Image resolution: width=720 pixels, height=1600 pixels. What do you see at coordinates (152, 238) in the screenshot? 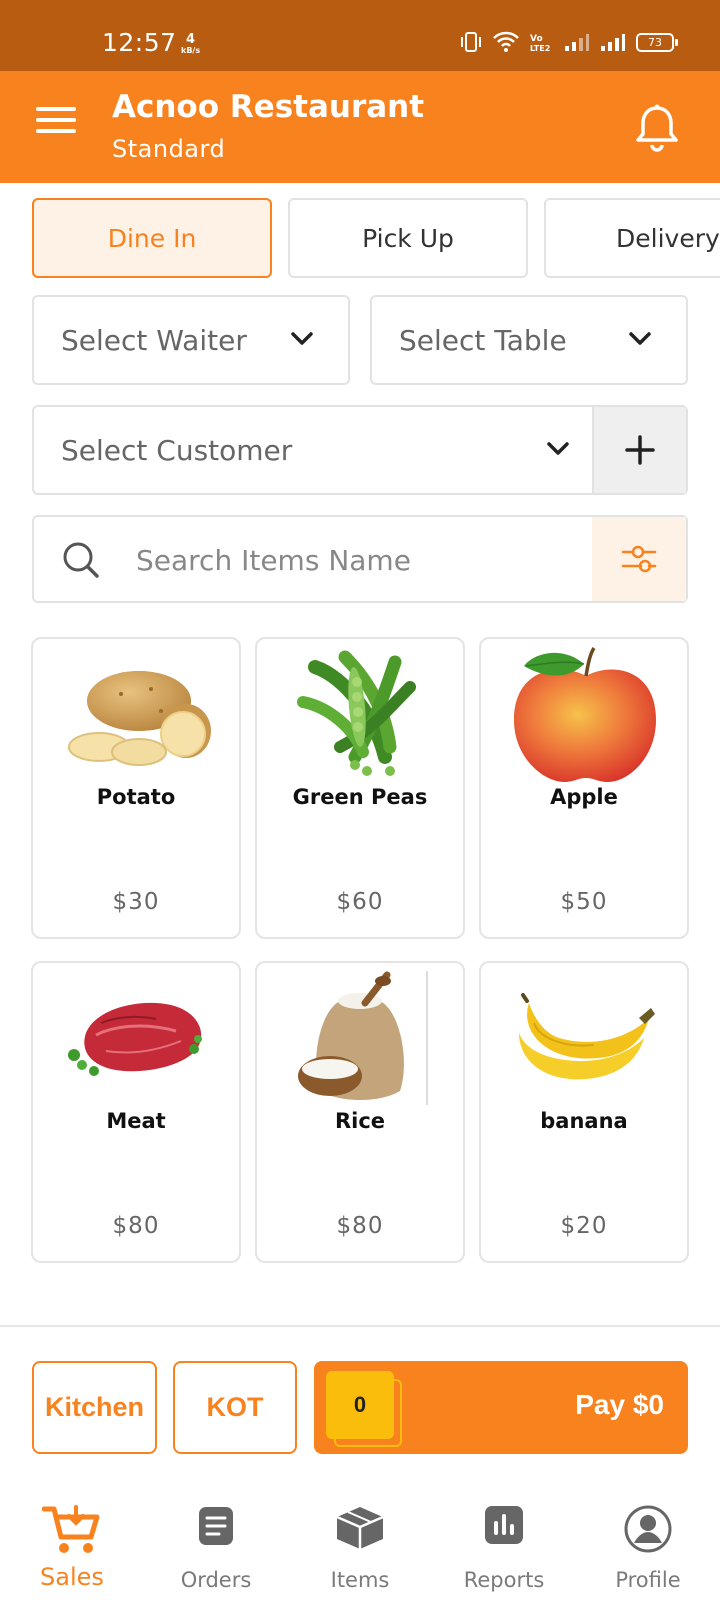
I see `tab-dine-in: Dine In` at bounding box center [152, 238].